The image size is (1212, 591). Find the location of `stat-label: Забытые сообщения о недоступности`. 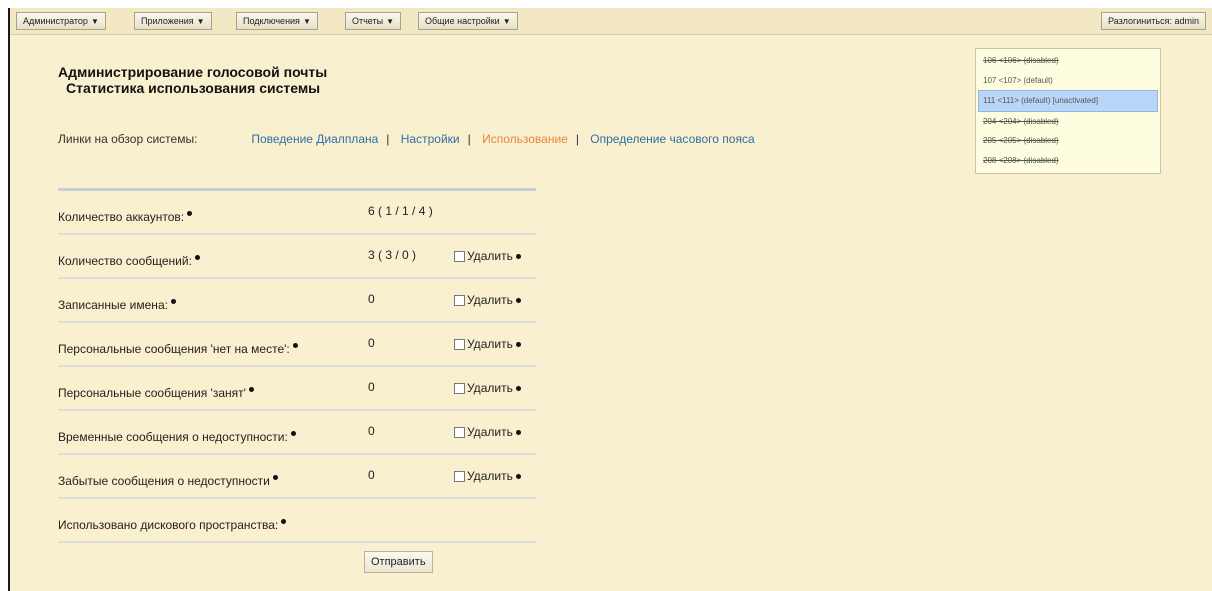

stat-label: Забытые сообщения о недоступности is located at coordinates (168, 481).